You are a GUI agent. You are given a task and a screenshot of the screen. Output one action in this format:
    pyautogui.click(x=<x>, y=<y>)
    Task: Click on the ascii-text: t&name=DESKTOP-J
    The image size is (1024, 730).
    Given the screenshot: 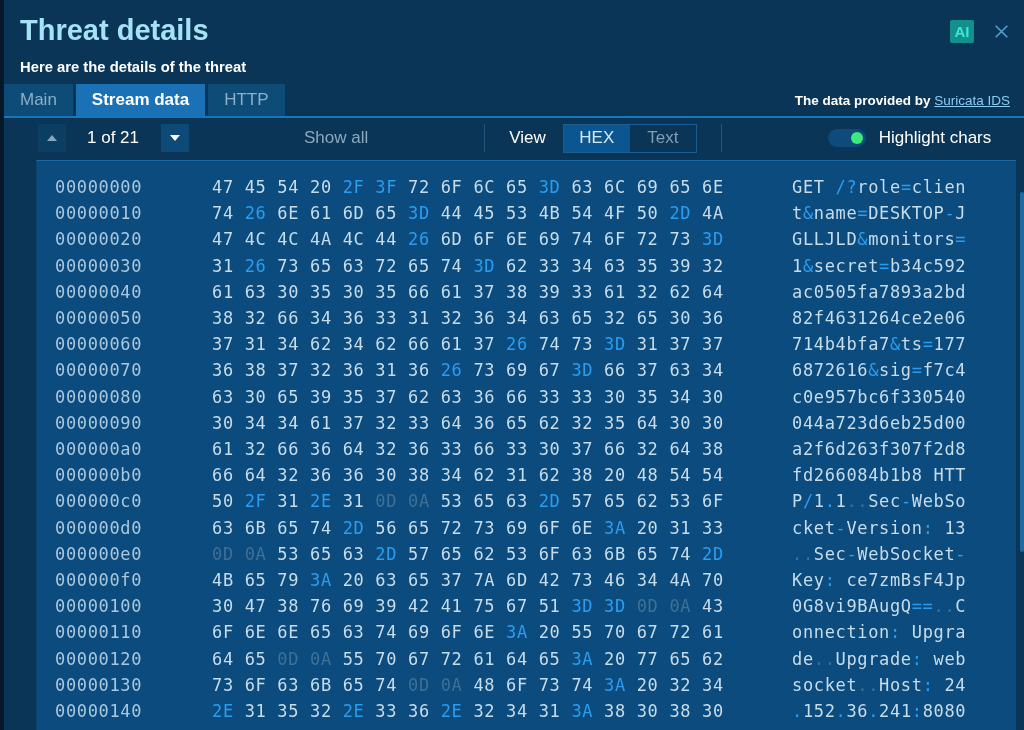 What is the action you would take?
    pyautogui.click(x=880, y=214)
    